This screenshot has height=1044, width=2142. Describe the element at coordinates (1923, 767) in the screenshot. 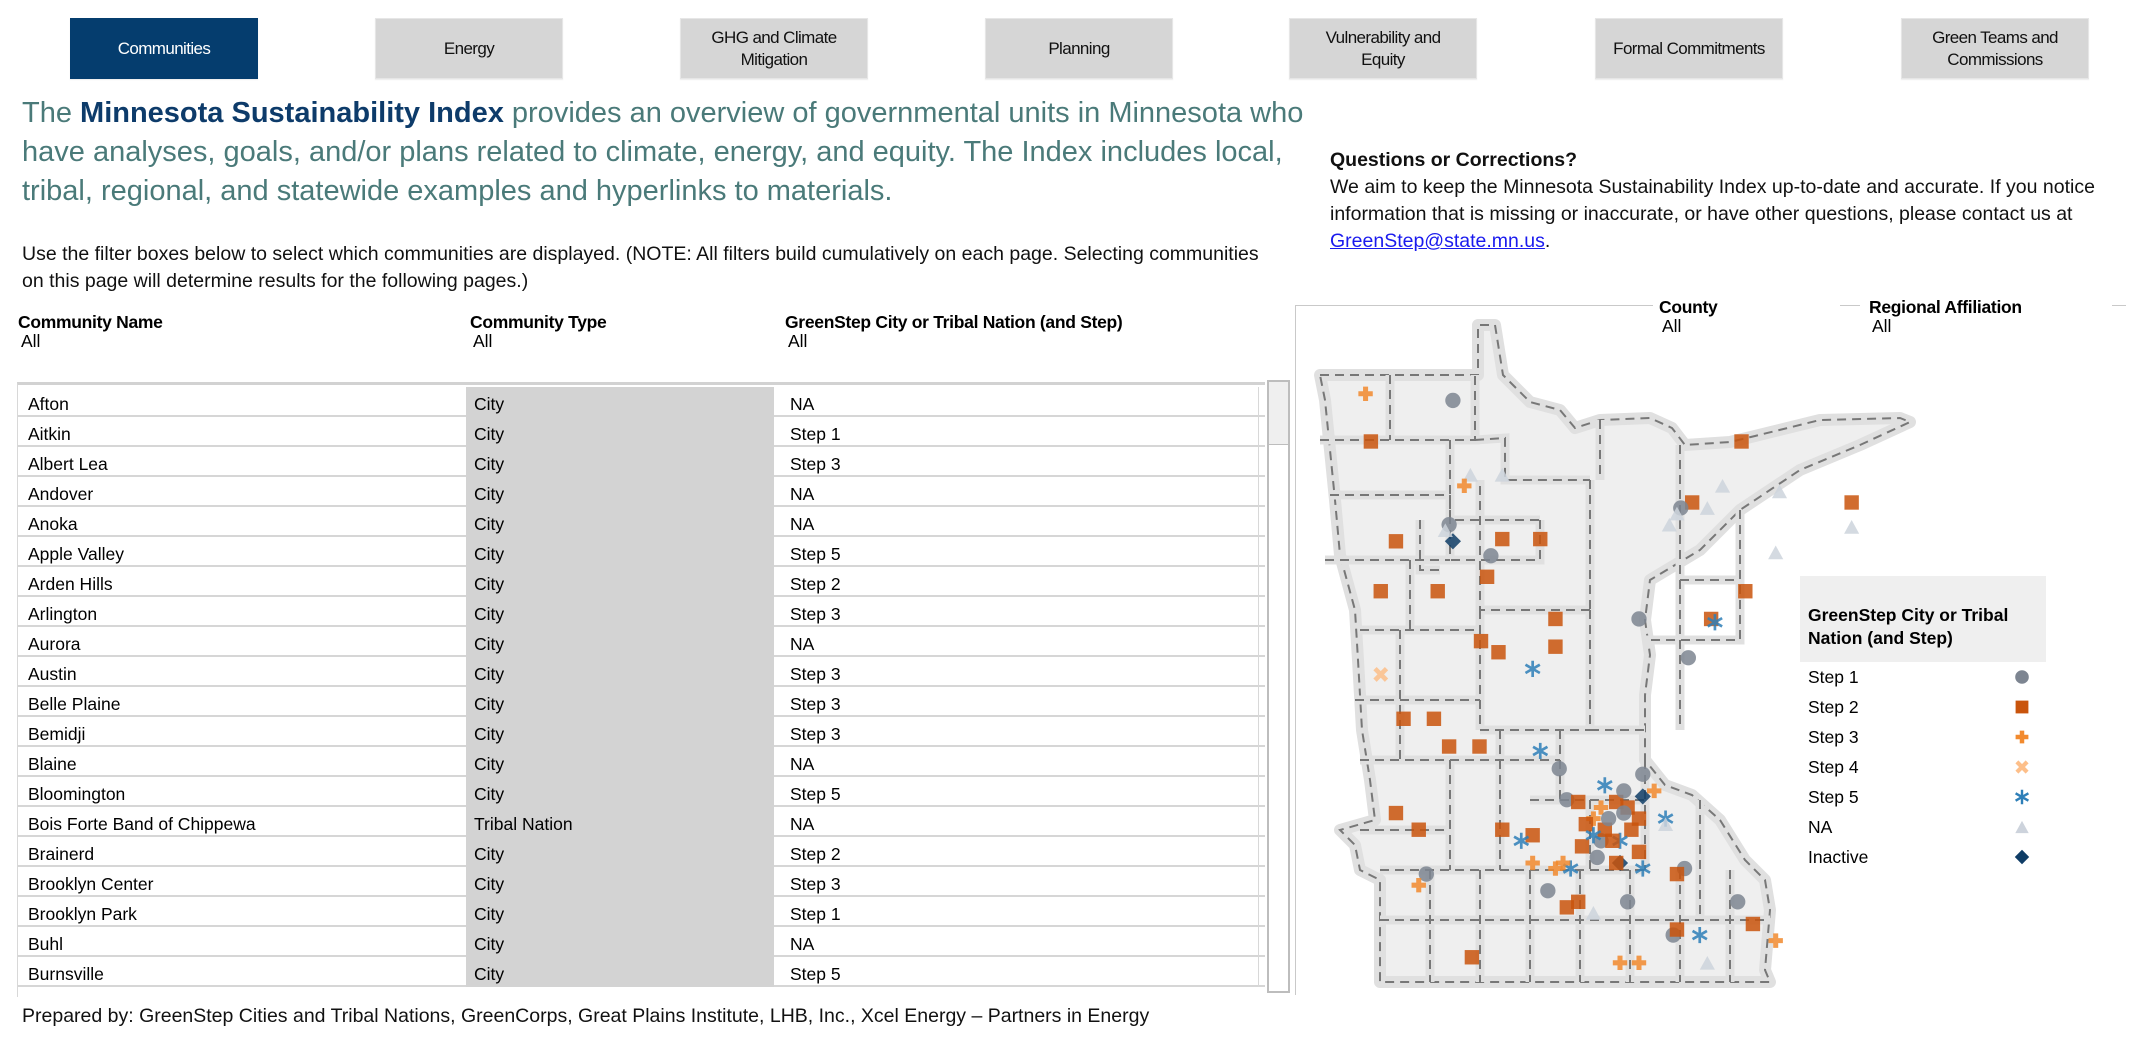

I see `legend-item-step-4: Step 4` at that location.